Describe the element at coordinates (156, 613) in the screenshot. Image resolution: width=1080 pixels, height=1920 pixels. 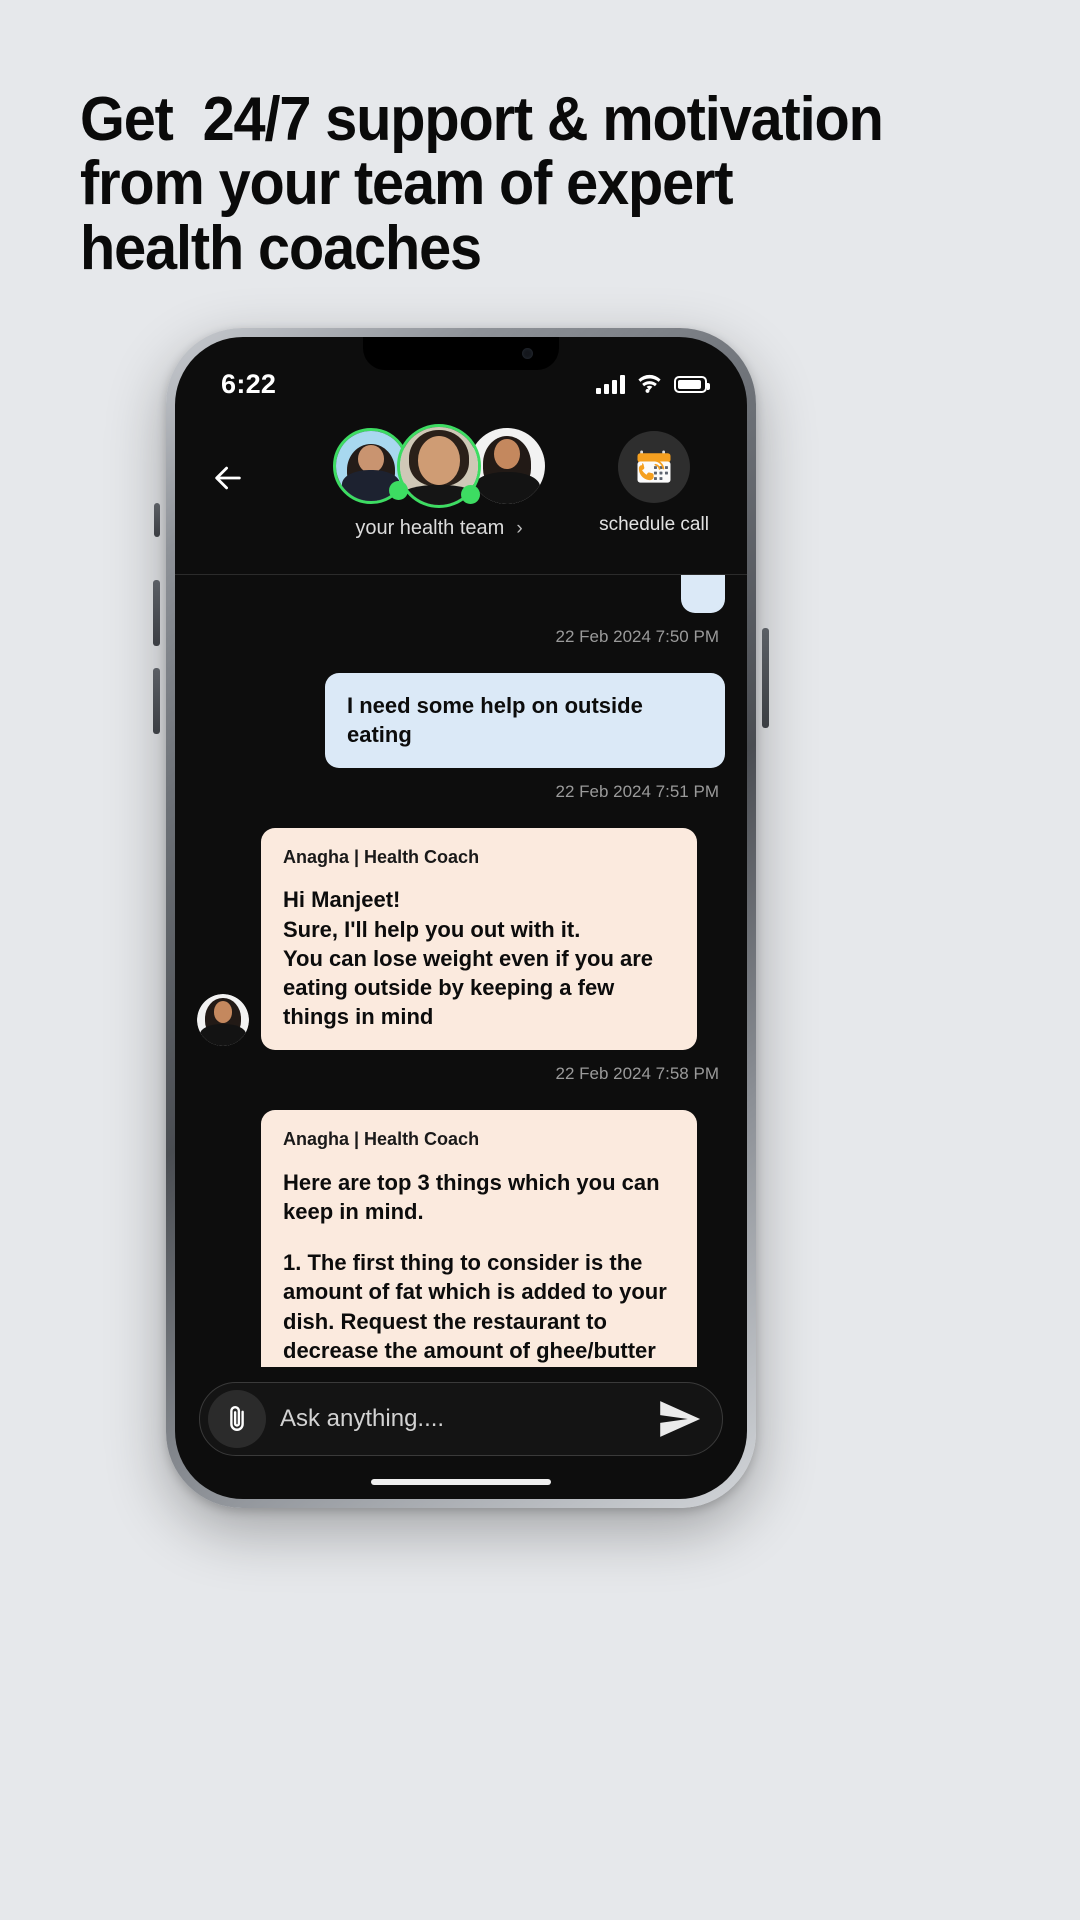
I see `volume-up-button` at that location.